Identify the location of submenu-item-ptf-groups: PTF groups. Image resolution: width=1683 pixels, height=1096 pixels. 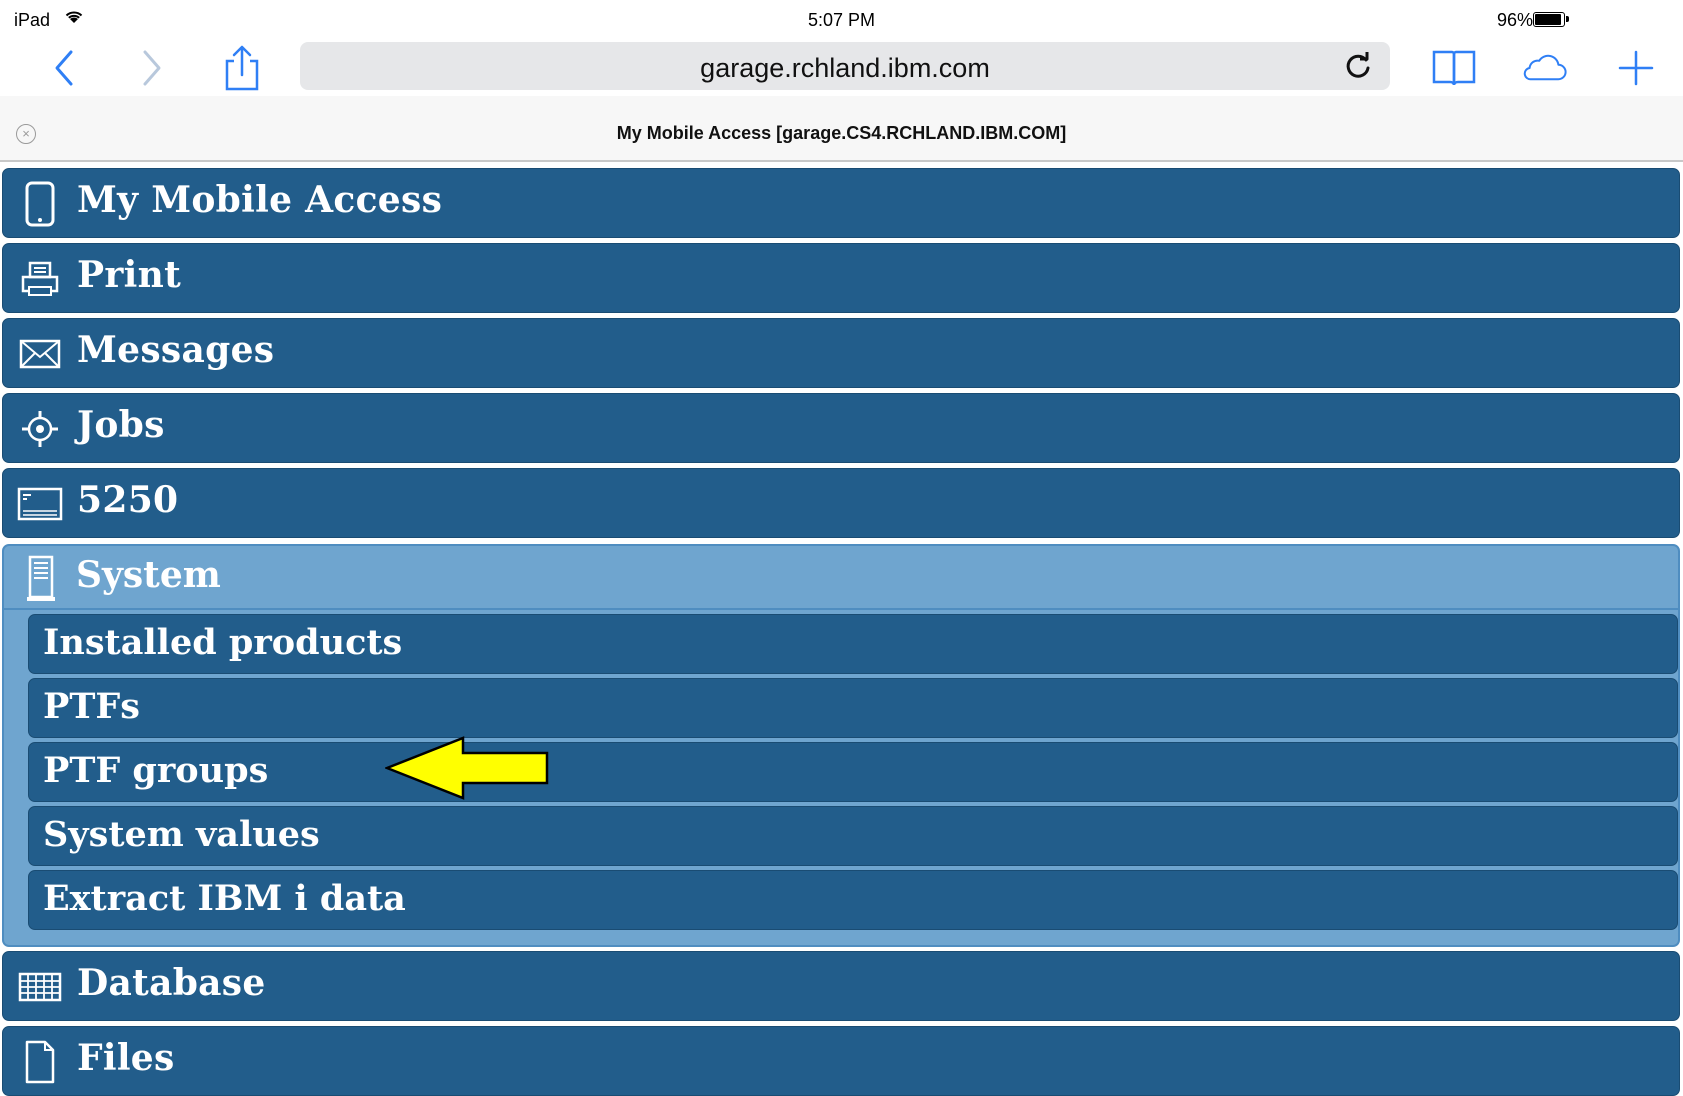
(853, 772).